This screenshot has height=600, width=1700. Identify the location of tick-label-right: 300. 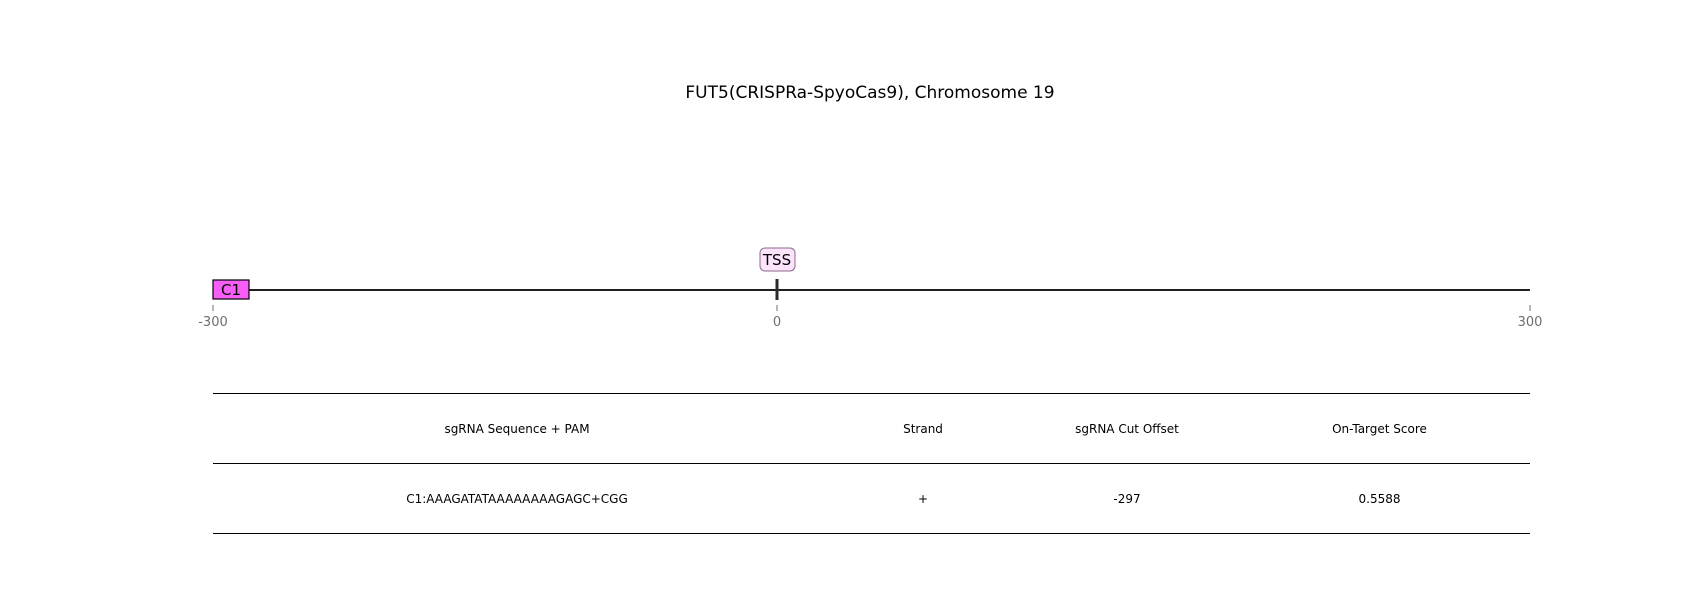
(1530, 322).